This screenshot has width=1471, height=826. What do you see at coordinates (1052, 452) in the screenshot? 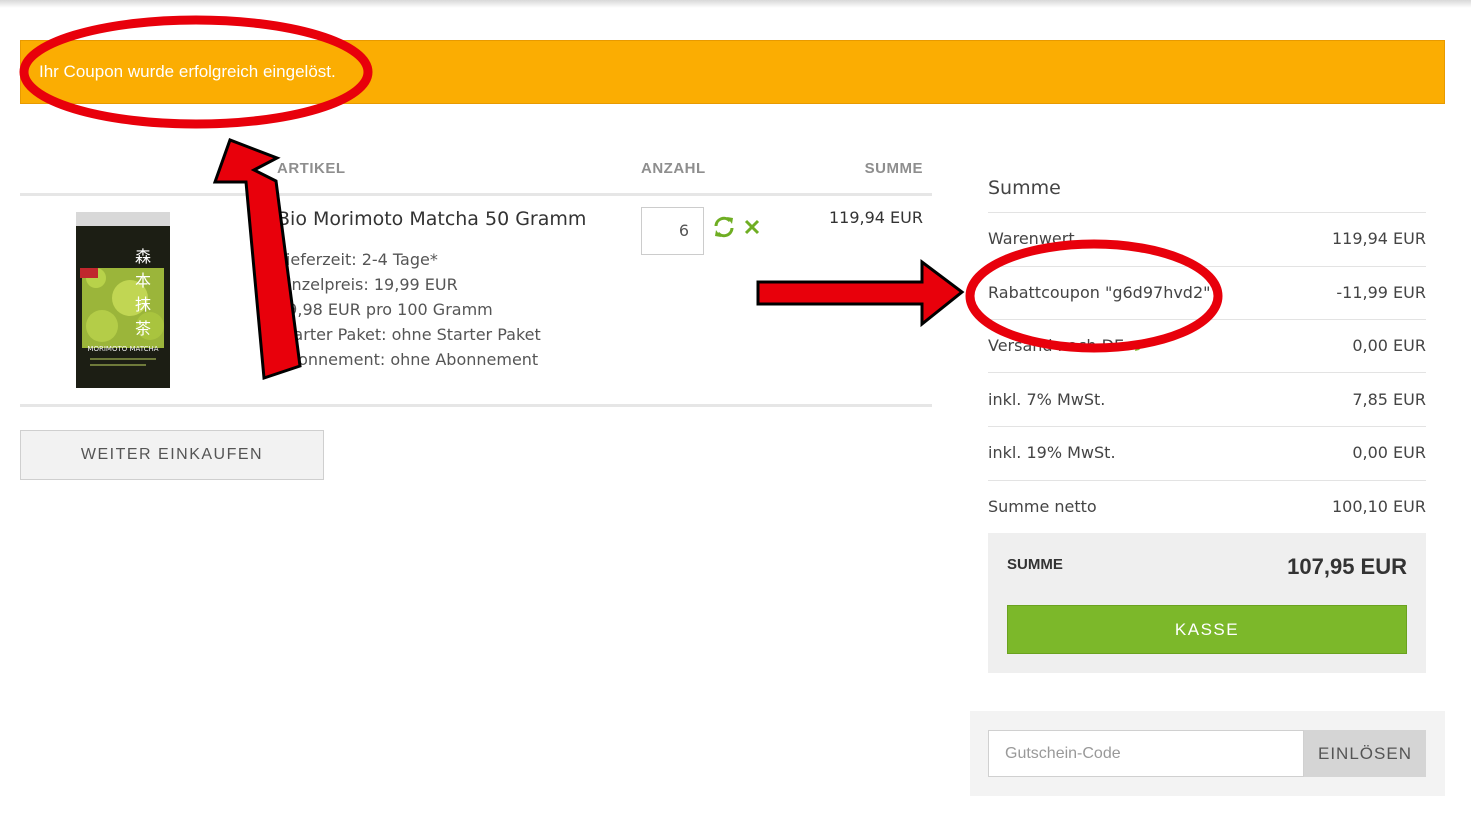
I see `summary-label-vat19: inkl. 19% MwSt.` at bounding box center [1052, 452].